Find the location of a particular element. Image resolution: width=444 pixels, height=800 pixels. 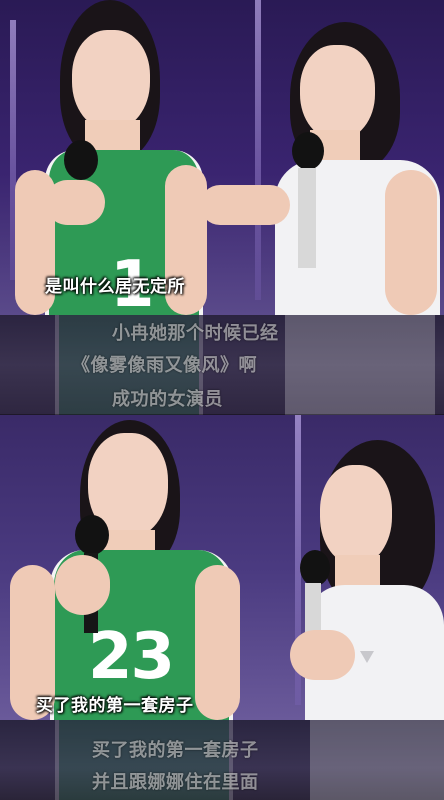

subtitle-top: 是叫什么居无定所 is located at coordinates (115, 287).